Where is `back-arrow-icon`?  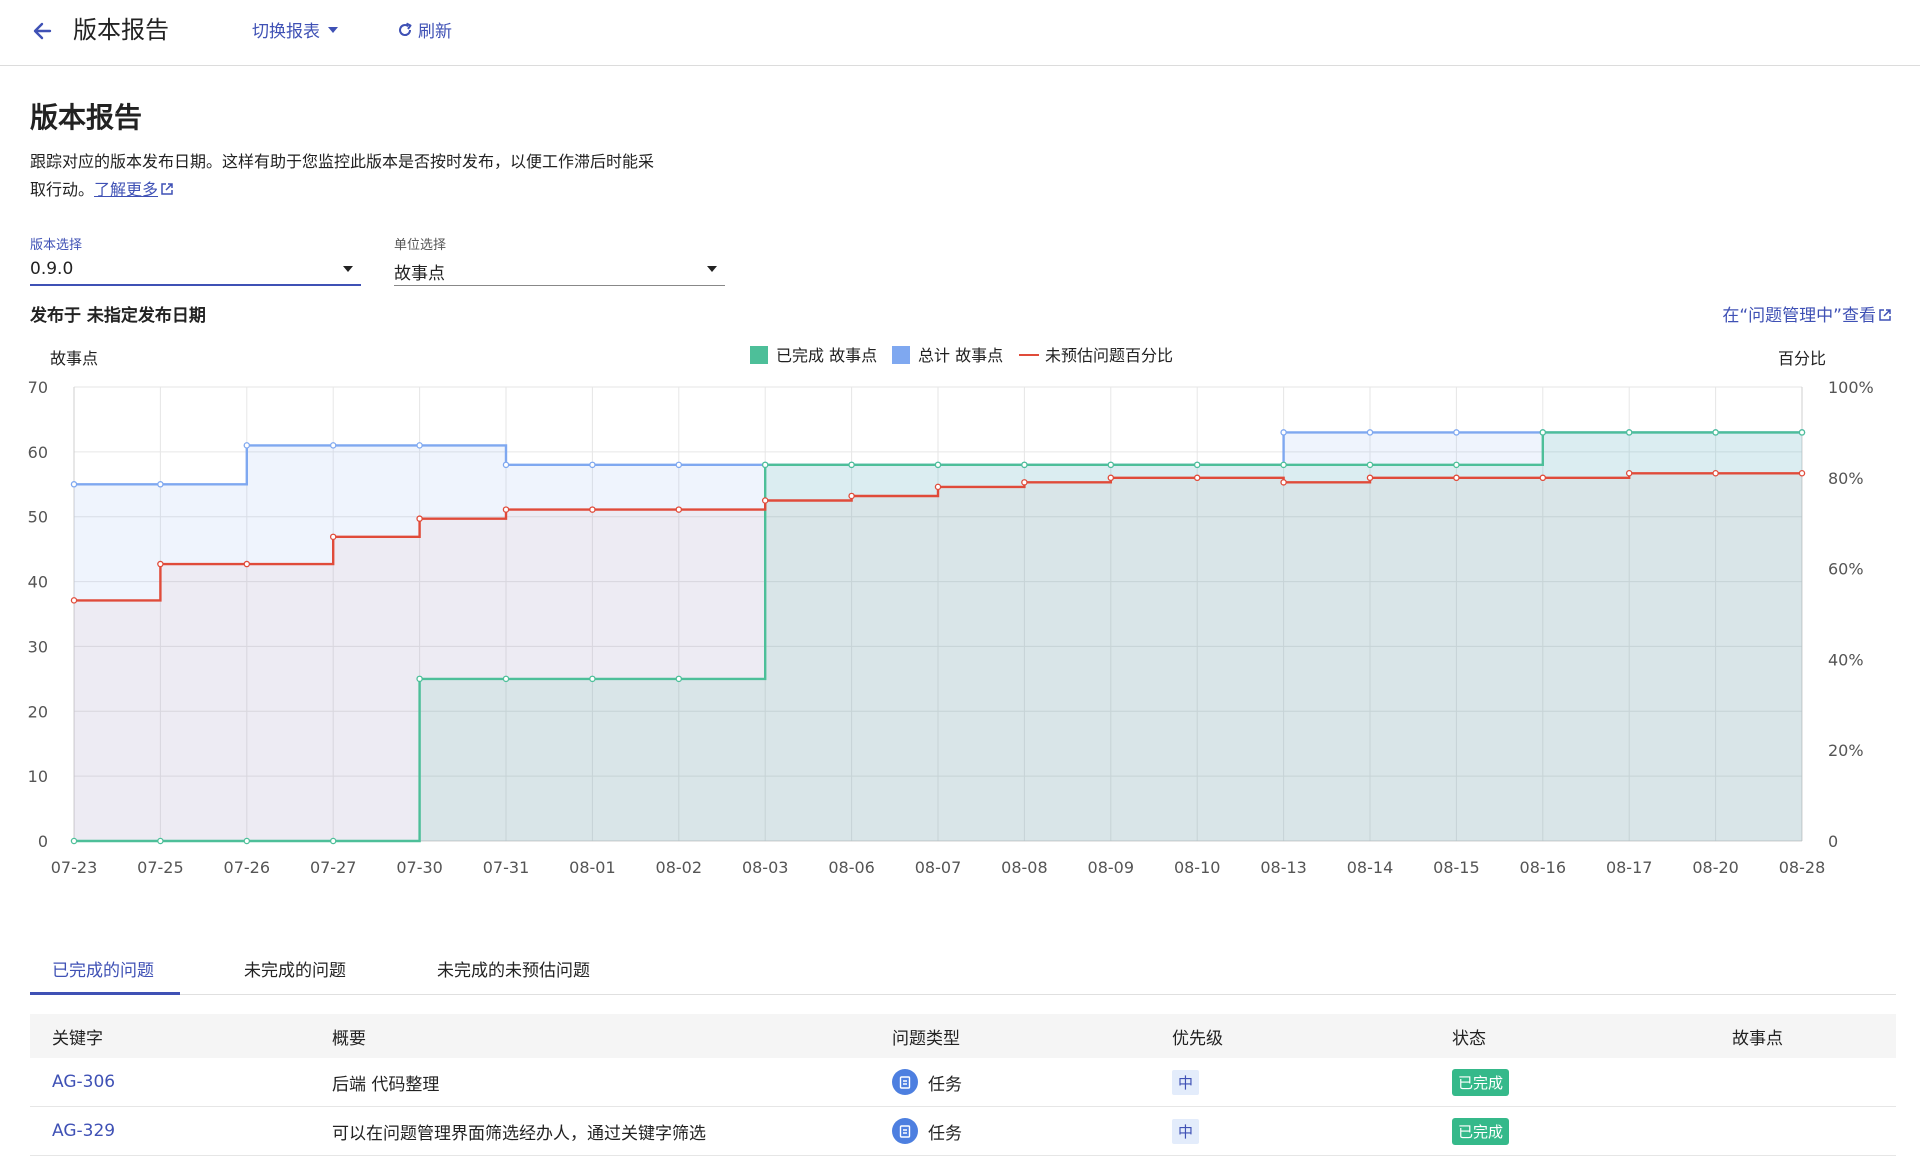
back-arrow-icon is located at coordinates (43, 31).